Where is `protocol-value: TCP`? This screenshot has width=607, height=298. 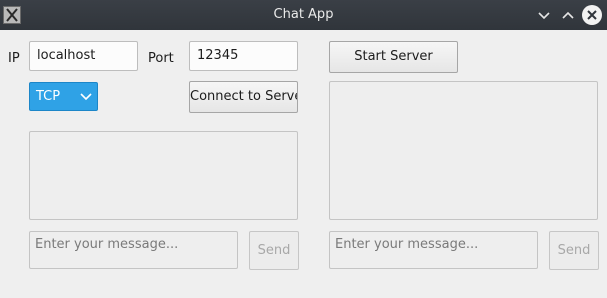 protocol-value: TCP is located at coordinates (48, 96).